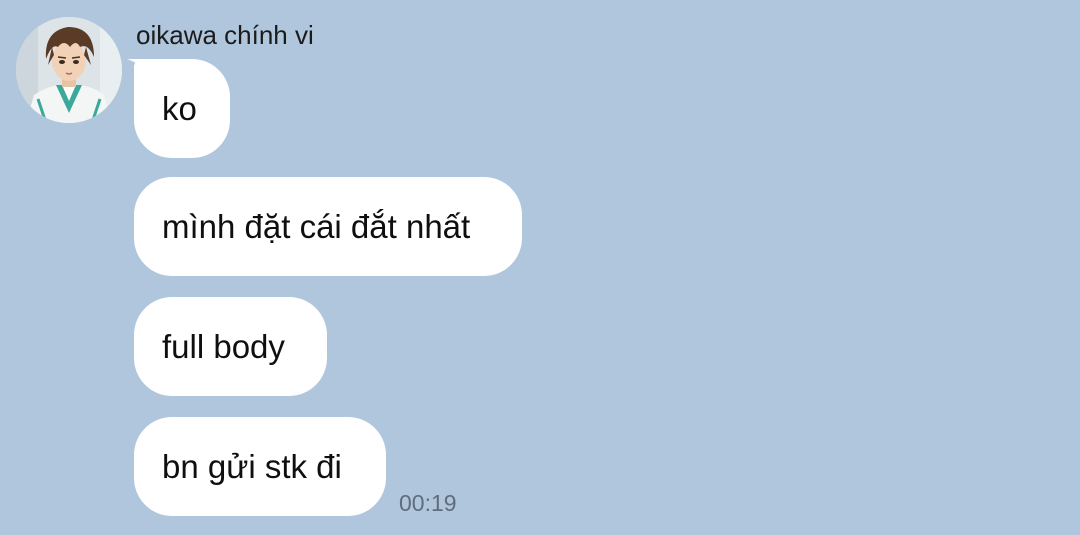 This screenshot has height=535, width=1080. What do you see at coordinates (223, 346) in the screenshot?
I see `message-text: full body` at bounding box center [223, 346].